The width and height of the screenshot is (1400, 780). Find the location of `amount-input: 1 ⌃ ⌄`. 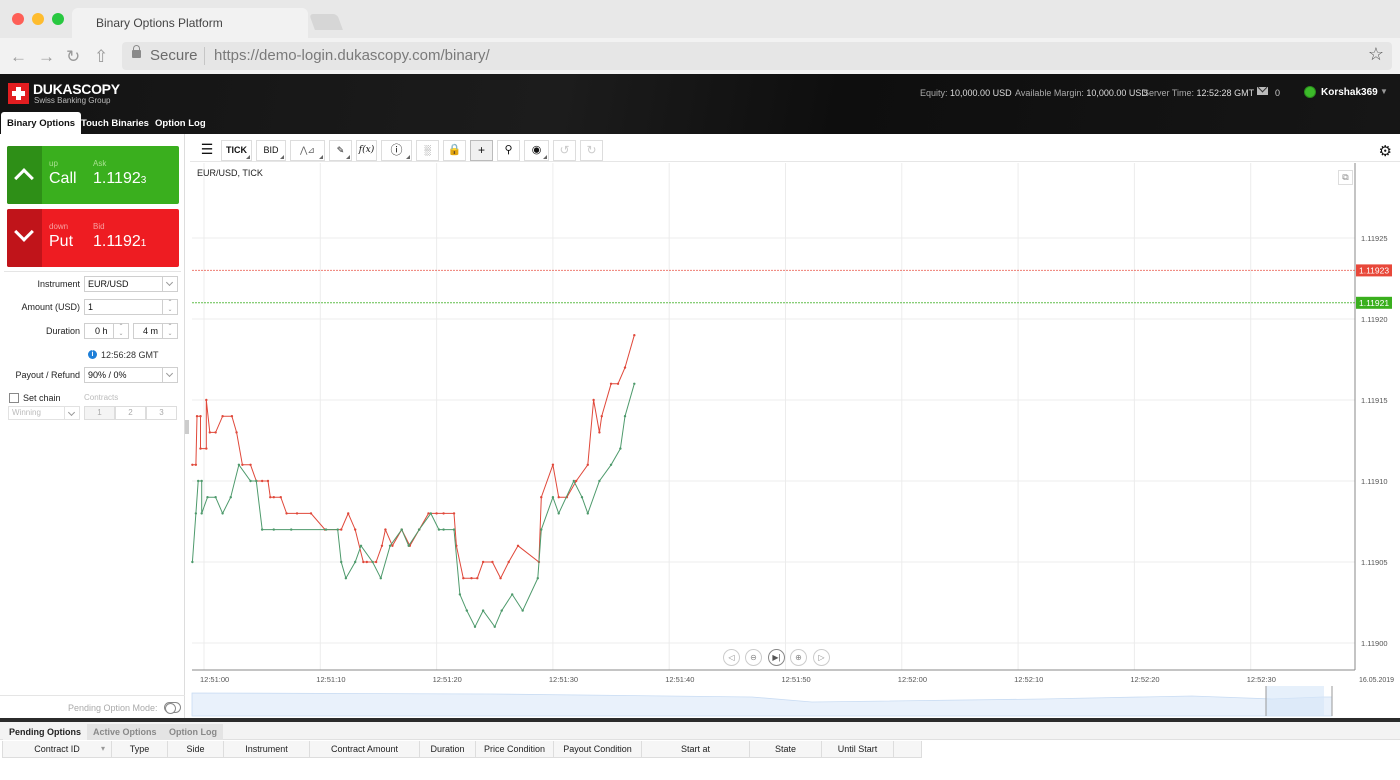

amount-input: 1 ⌃ ⌄ is located at coordinates (131, 307).